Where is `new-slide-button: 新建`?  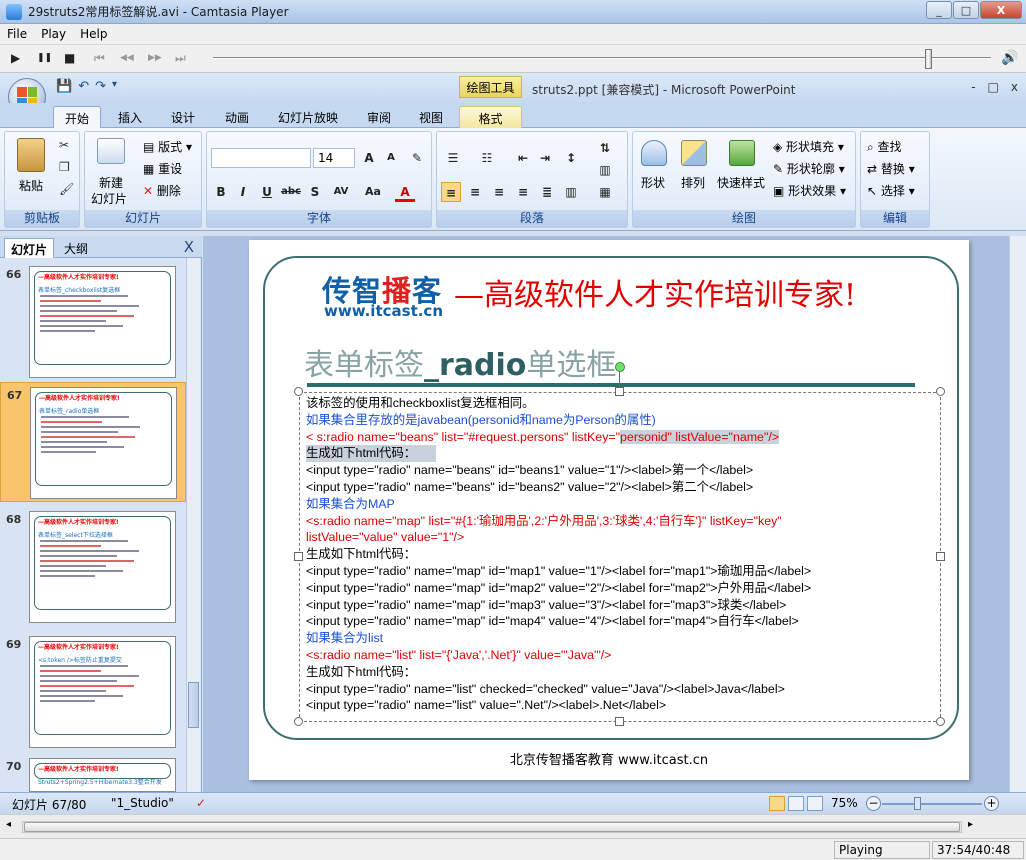
new-slide-button: 新建 is located at coordinates (111, 182).